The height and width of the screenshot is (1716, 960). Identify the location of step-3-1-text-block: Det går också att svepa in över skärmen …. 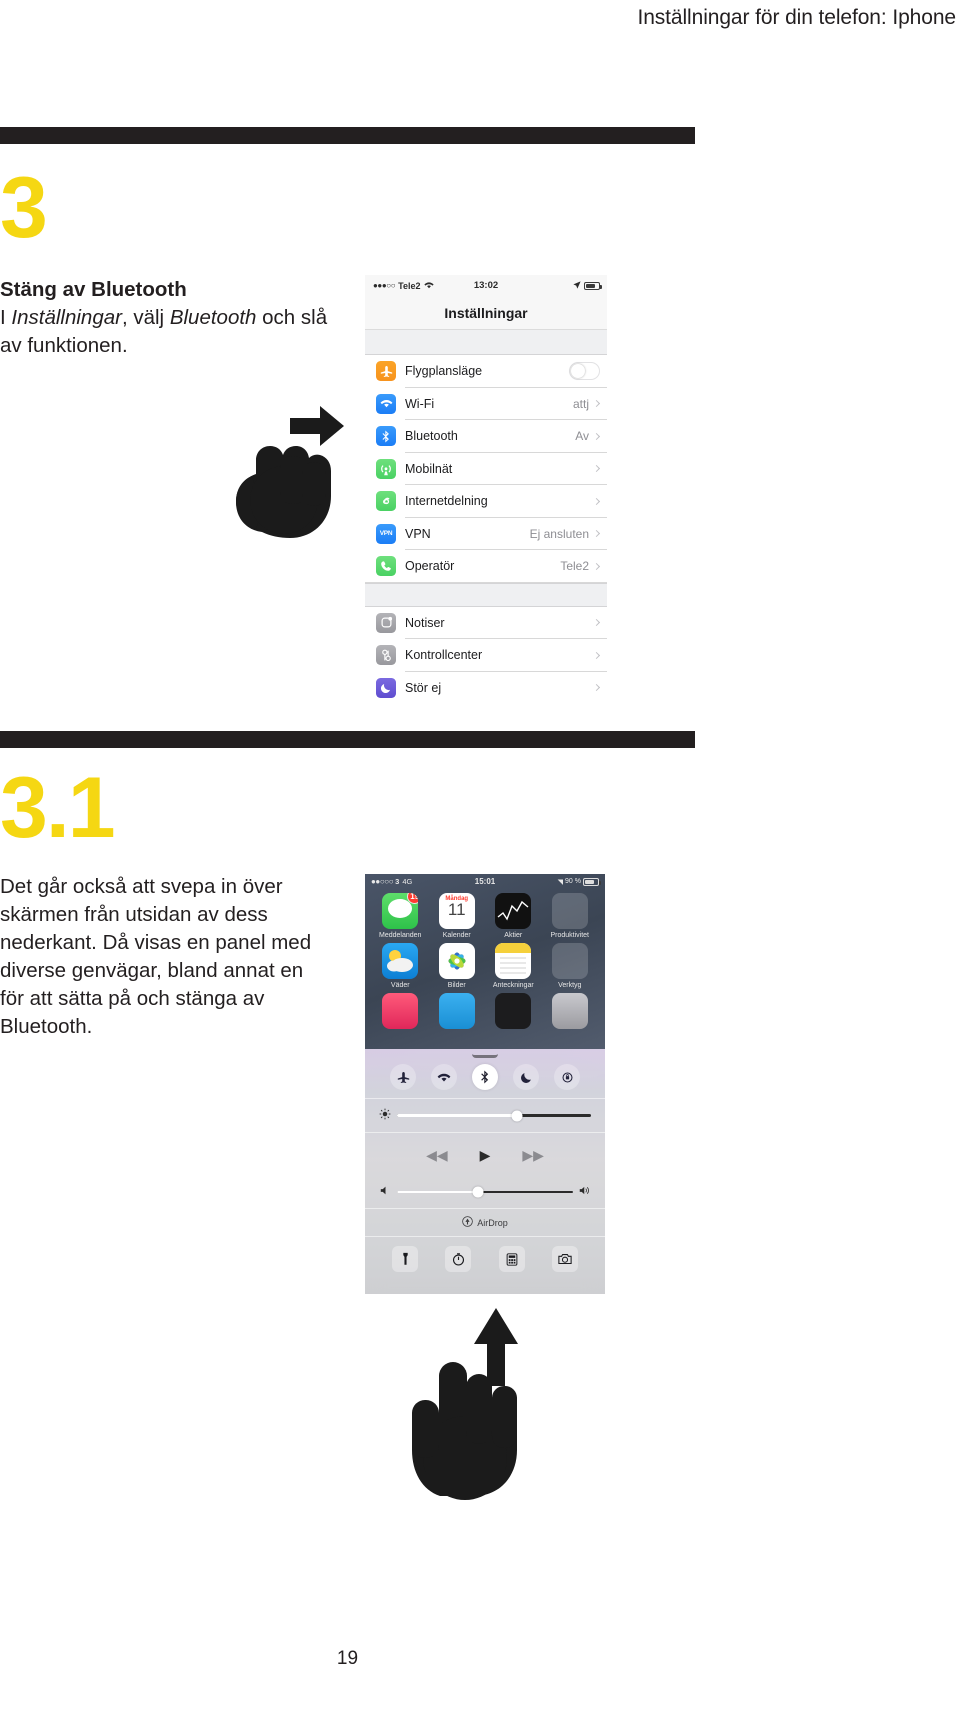
(165, 957).